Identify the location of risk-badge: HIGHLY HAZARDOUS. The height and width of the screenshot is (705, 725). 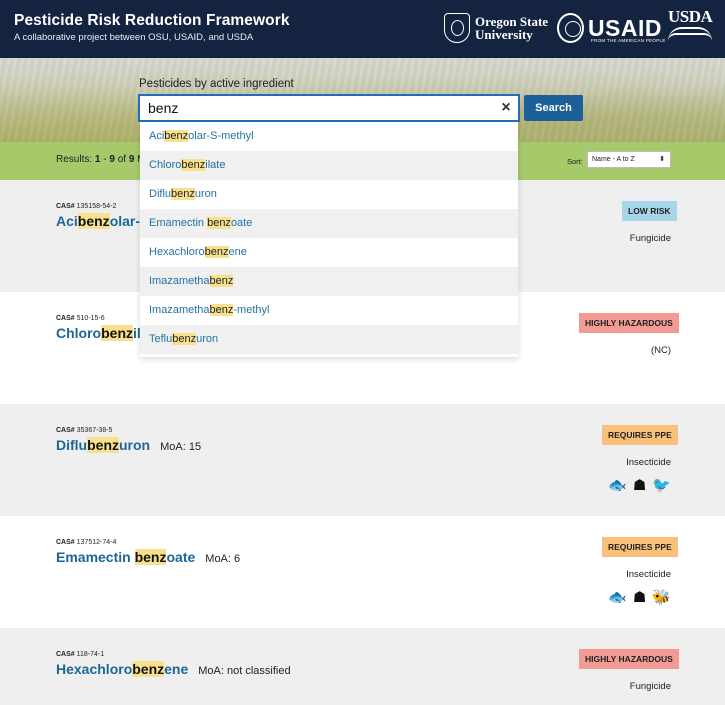
(629, 659).